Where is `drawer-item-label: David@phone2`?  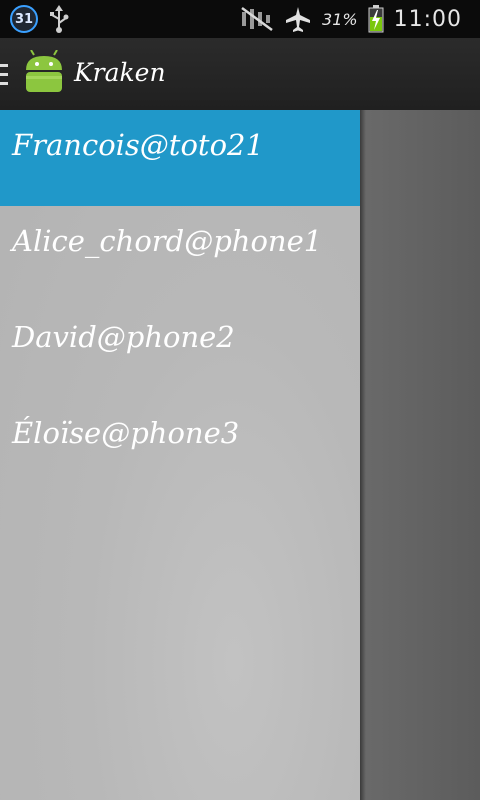 drawer-item-label: David@phone2 is located at coordinates (123, 337).